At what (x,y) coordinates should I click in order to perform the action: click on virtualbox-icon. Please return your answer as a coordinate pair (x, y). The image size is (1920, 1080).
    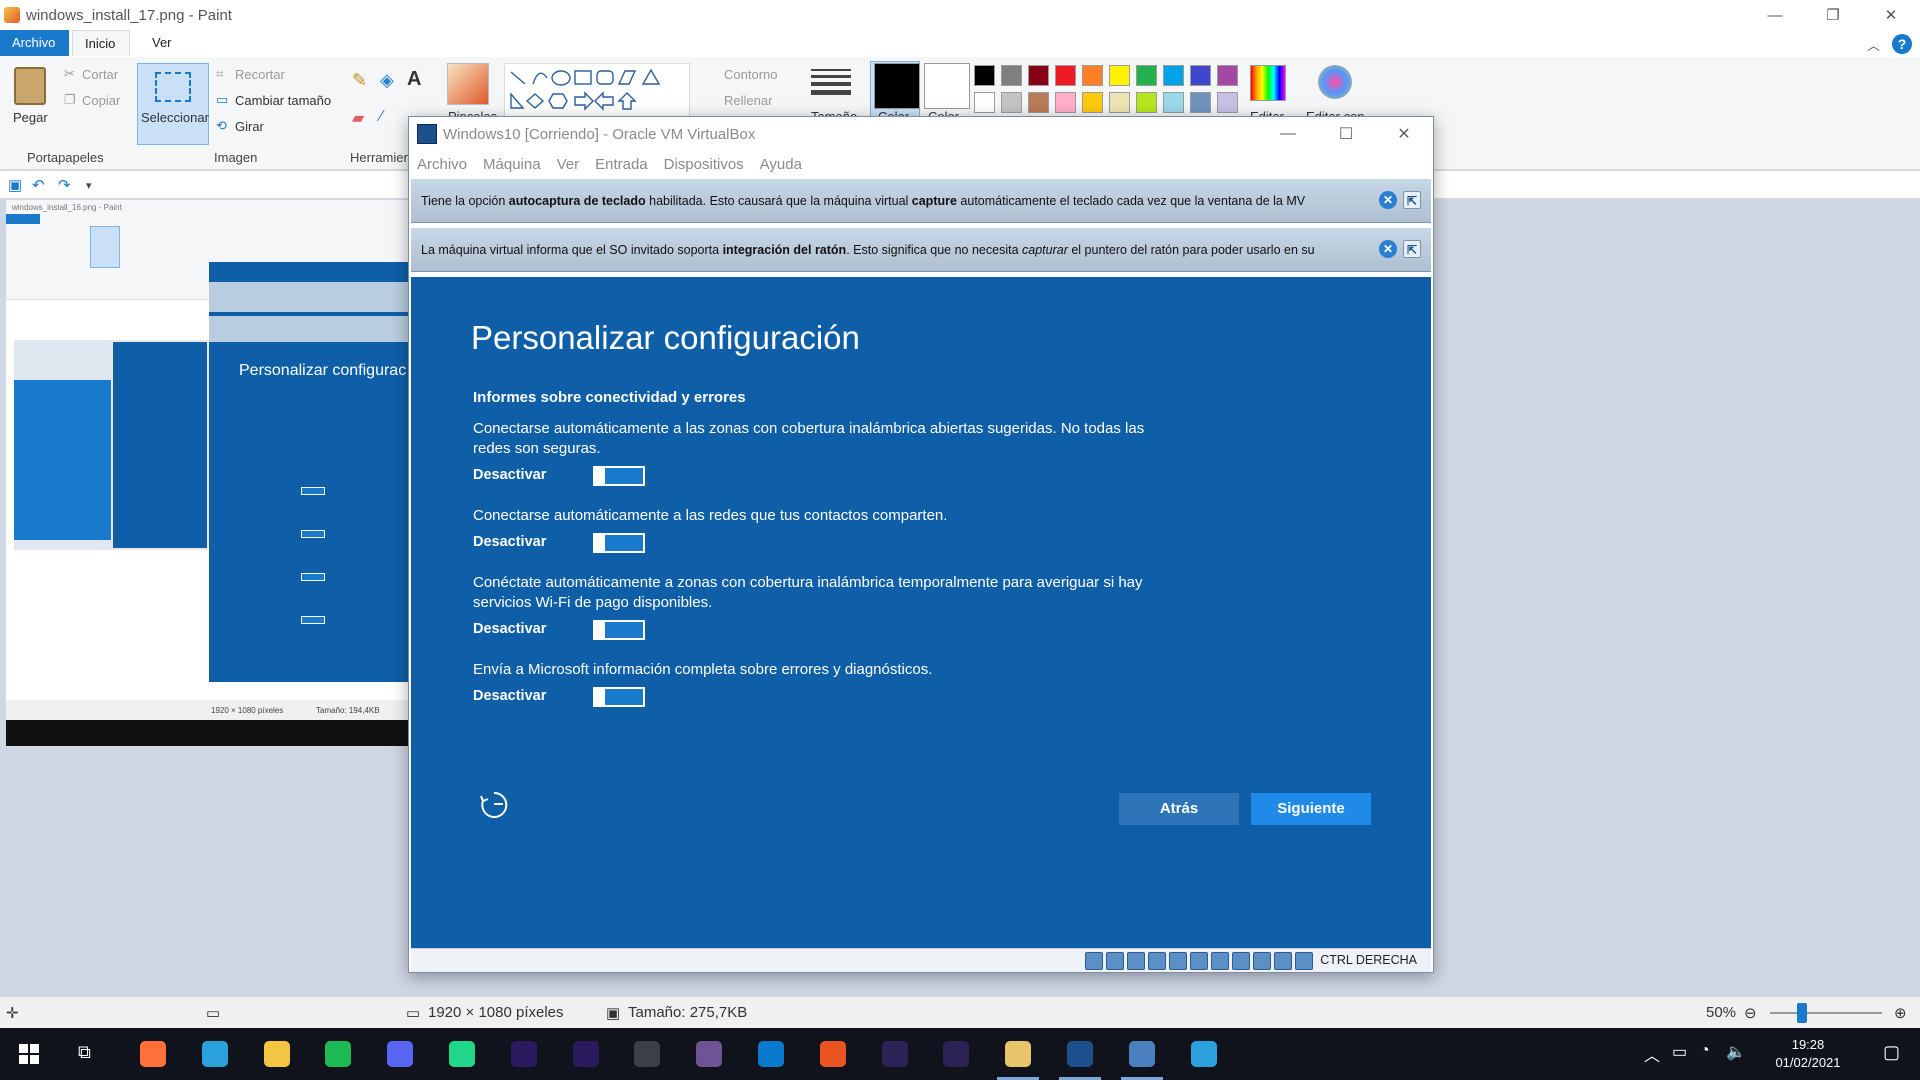
    Looking at the image, I should click on (1080, 1060).